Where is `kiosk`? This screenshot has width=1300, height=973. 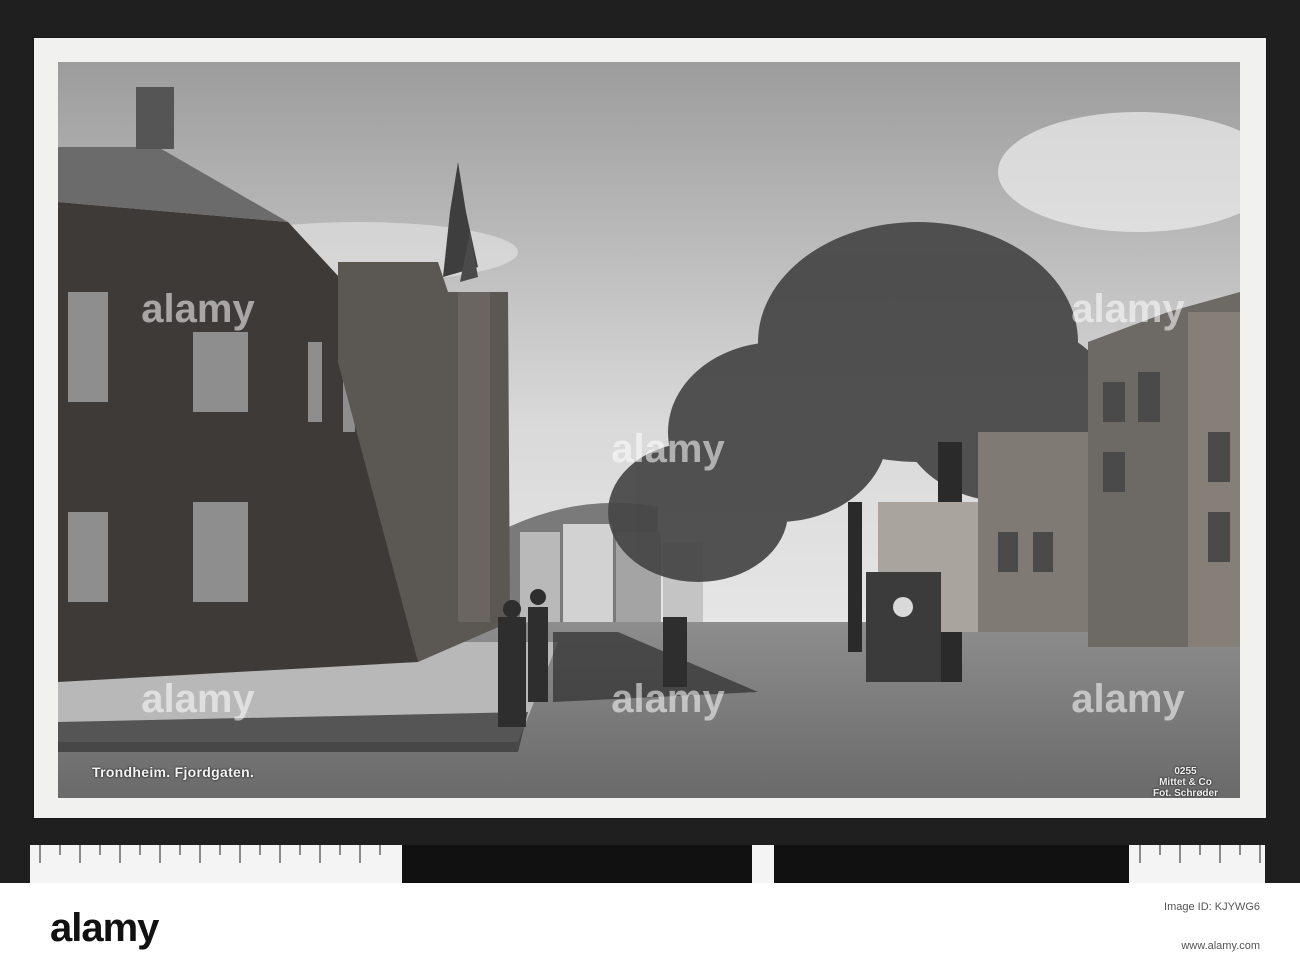
kiosk is located at coordinates (903, 627).